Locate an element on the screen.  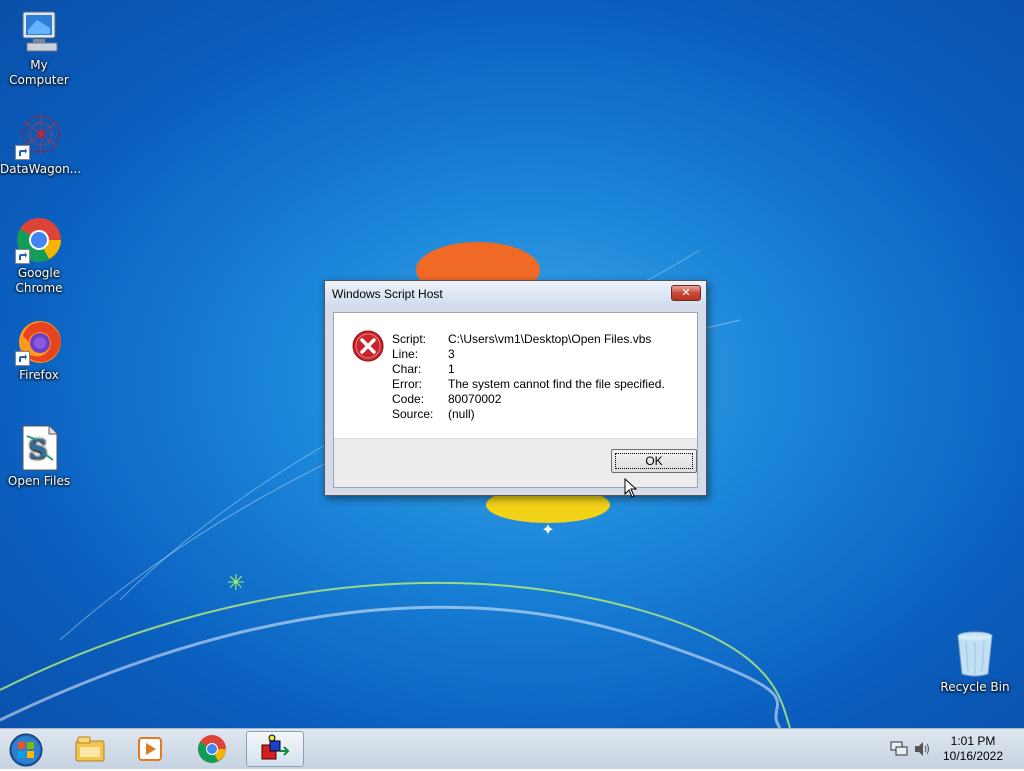
system-clock: 1:01 PM 10/16/2022 is located at coordinates (973, 749).